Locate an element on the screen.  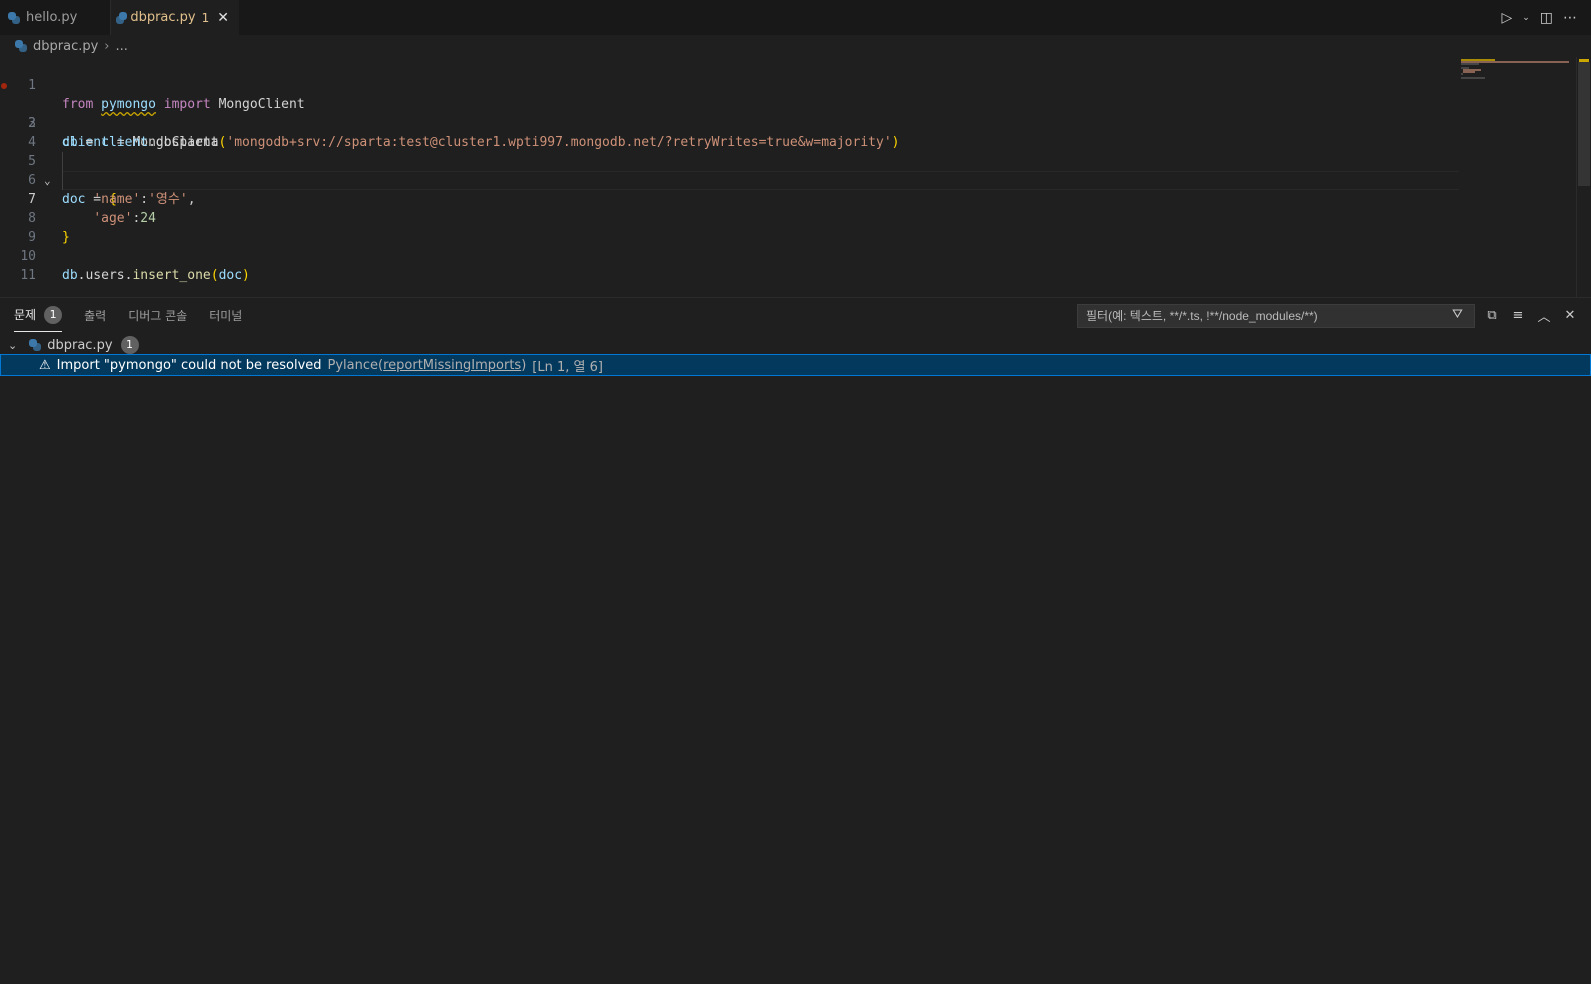
tab-debug-console: 디버그 콘솔 is located at coordinates (157, 315).